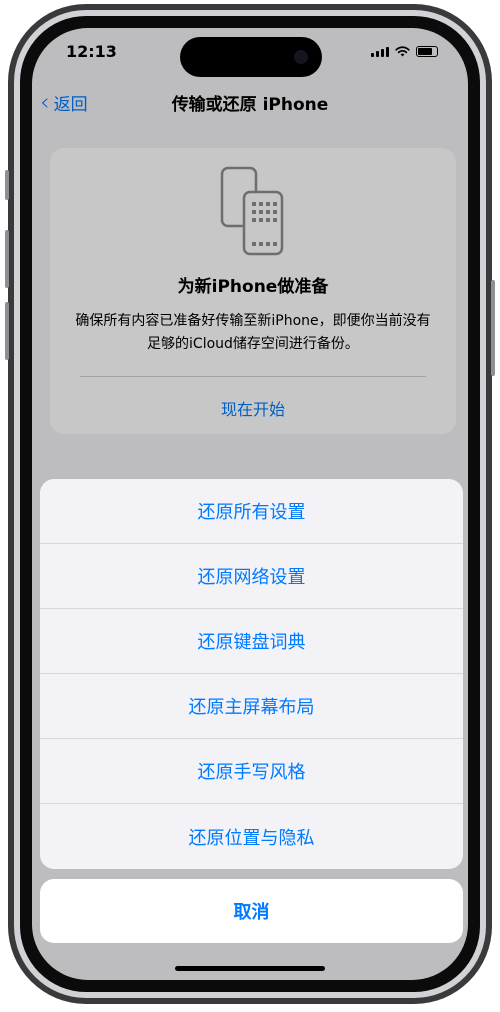 The height and width of the screenshot is (1012, 500). Describe the element at coordinates (493, 328) in the screenshot. I see `power-button` at that location.